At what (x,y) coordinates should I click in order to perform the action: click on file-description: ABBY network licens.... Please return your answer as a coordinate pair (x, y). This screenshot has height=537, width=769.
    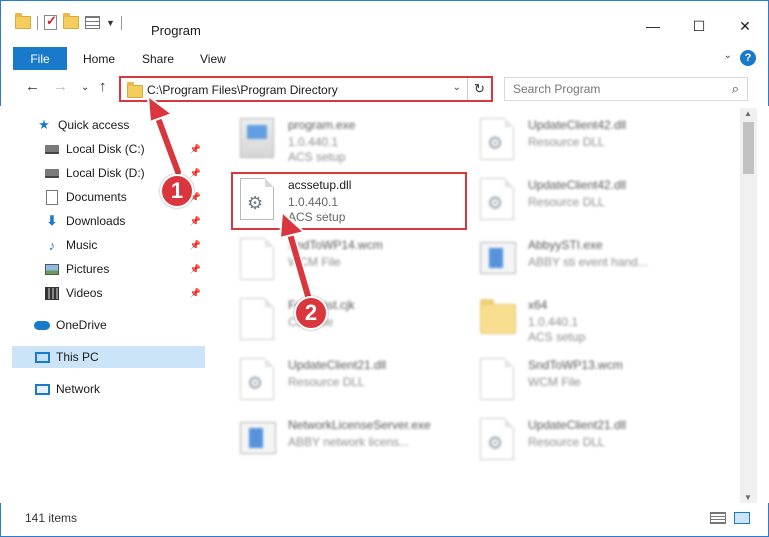
    Looking at the image, I should click on (349, 442).